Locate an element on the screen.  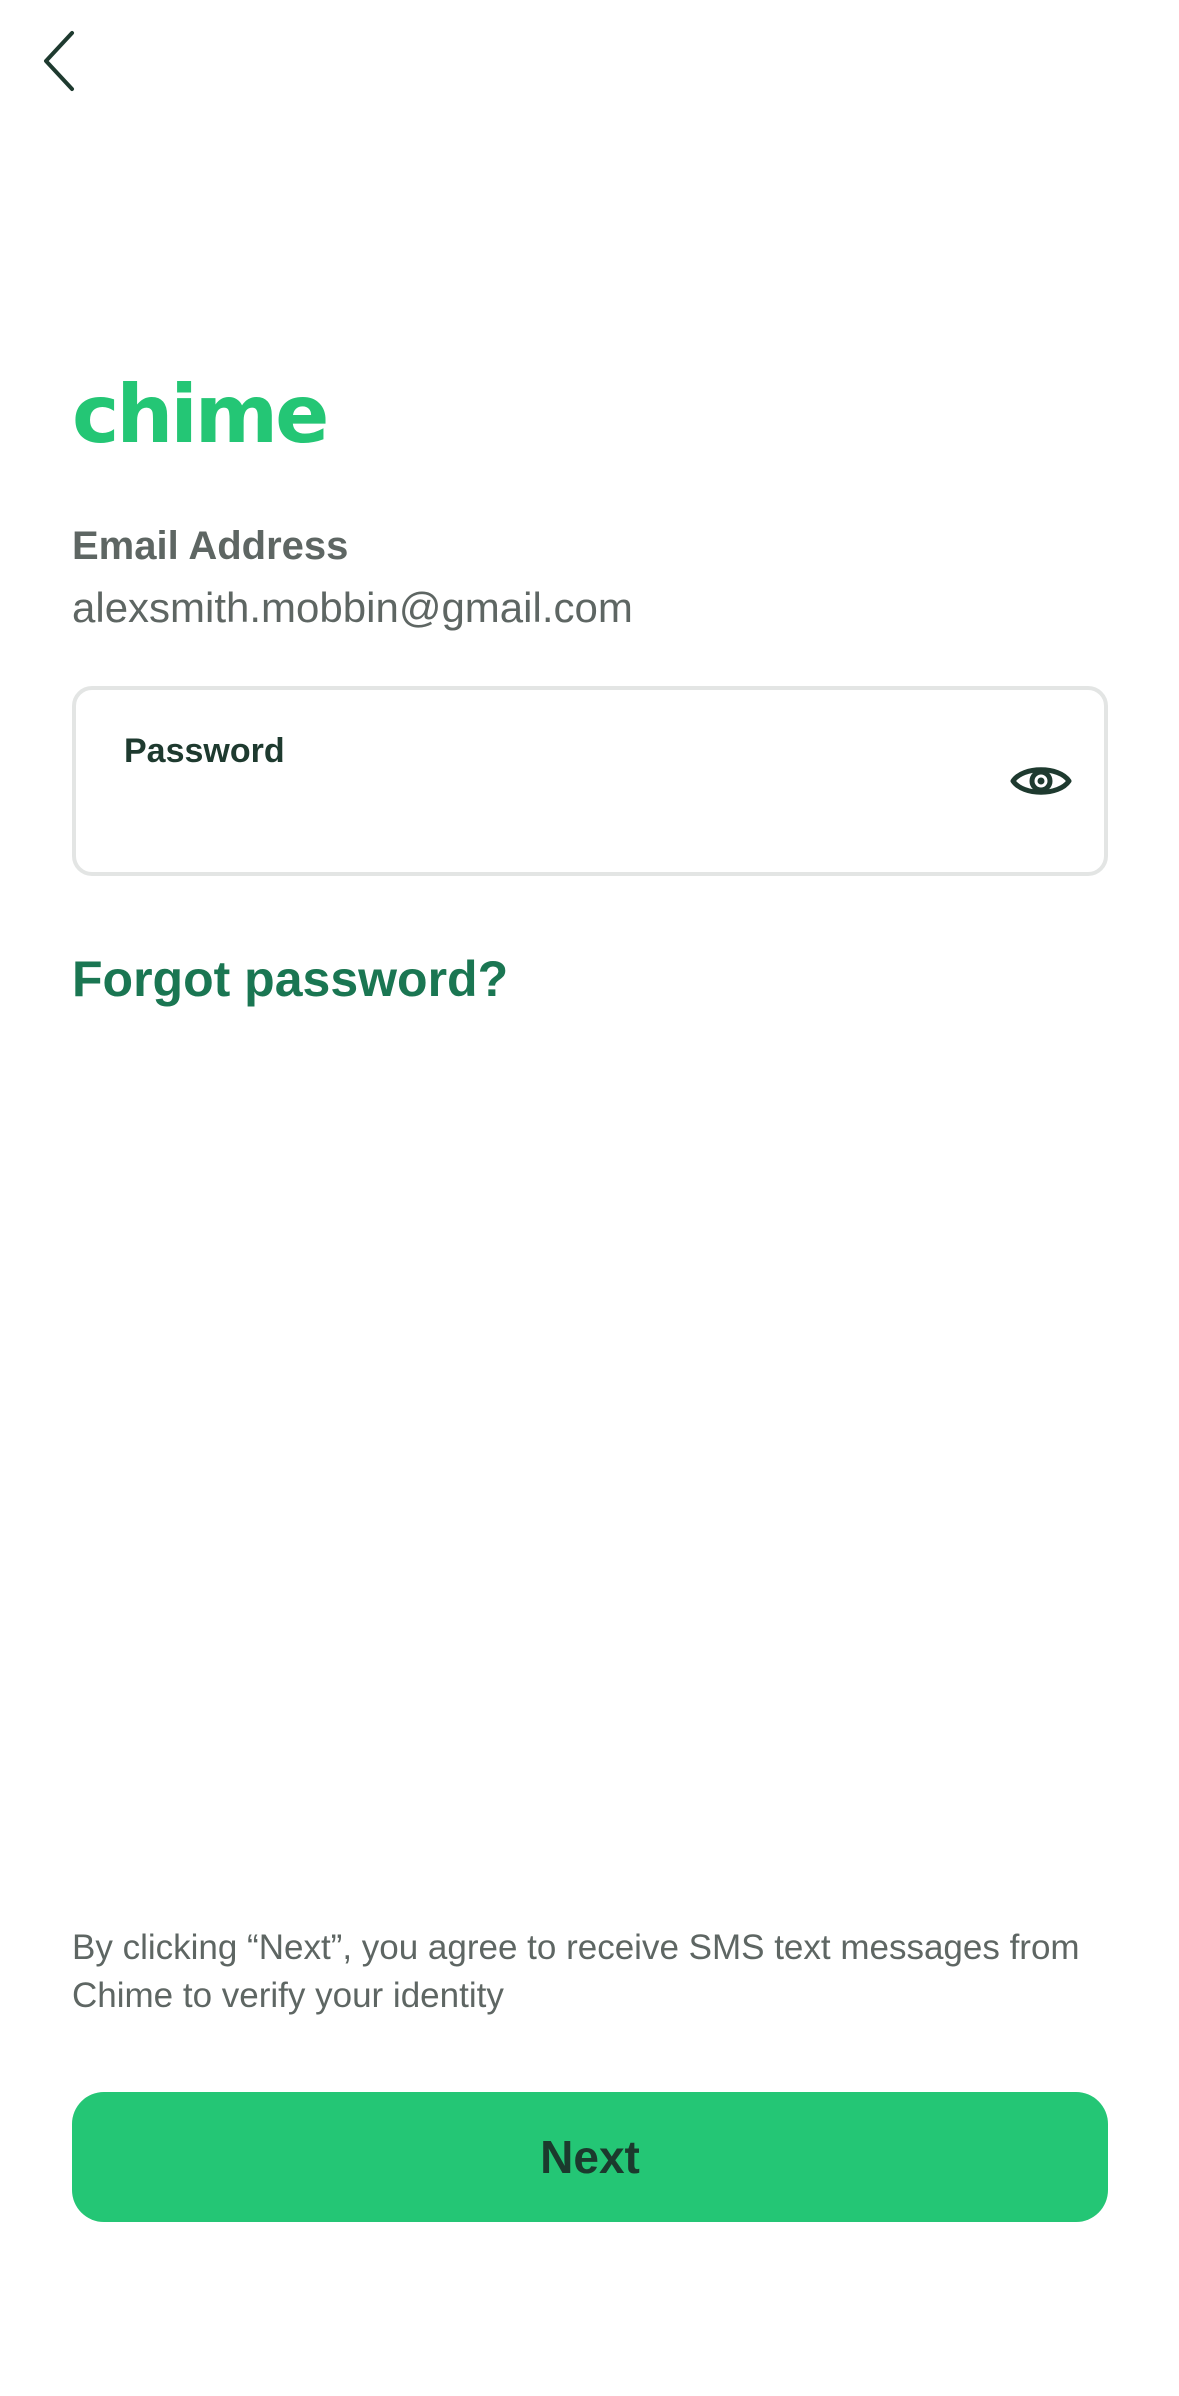
chime-logo: chime is located at coordinates (200, 415).